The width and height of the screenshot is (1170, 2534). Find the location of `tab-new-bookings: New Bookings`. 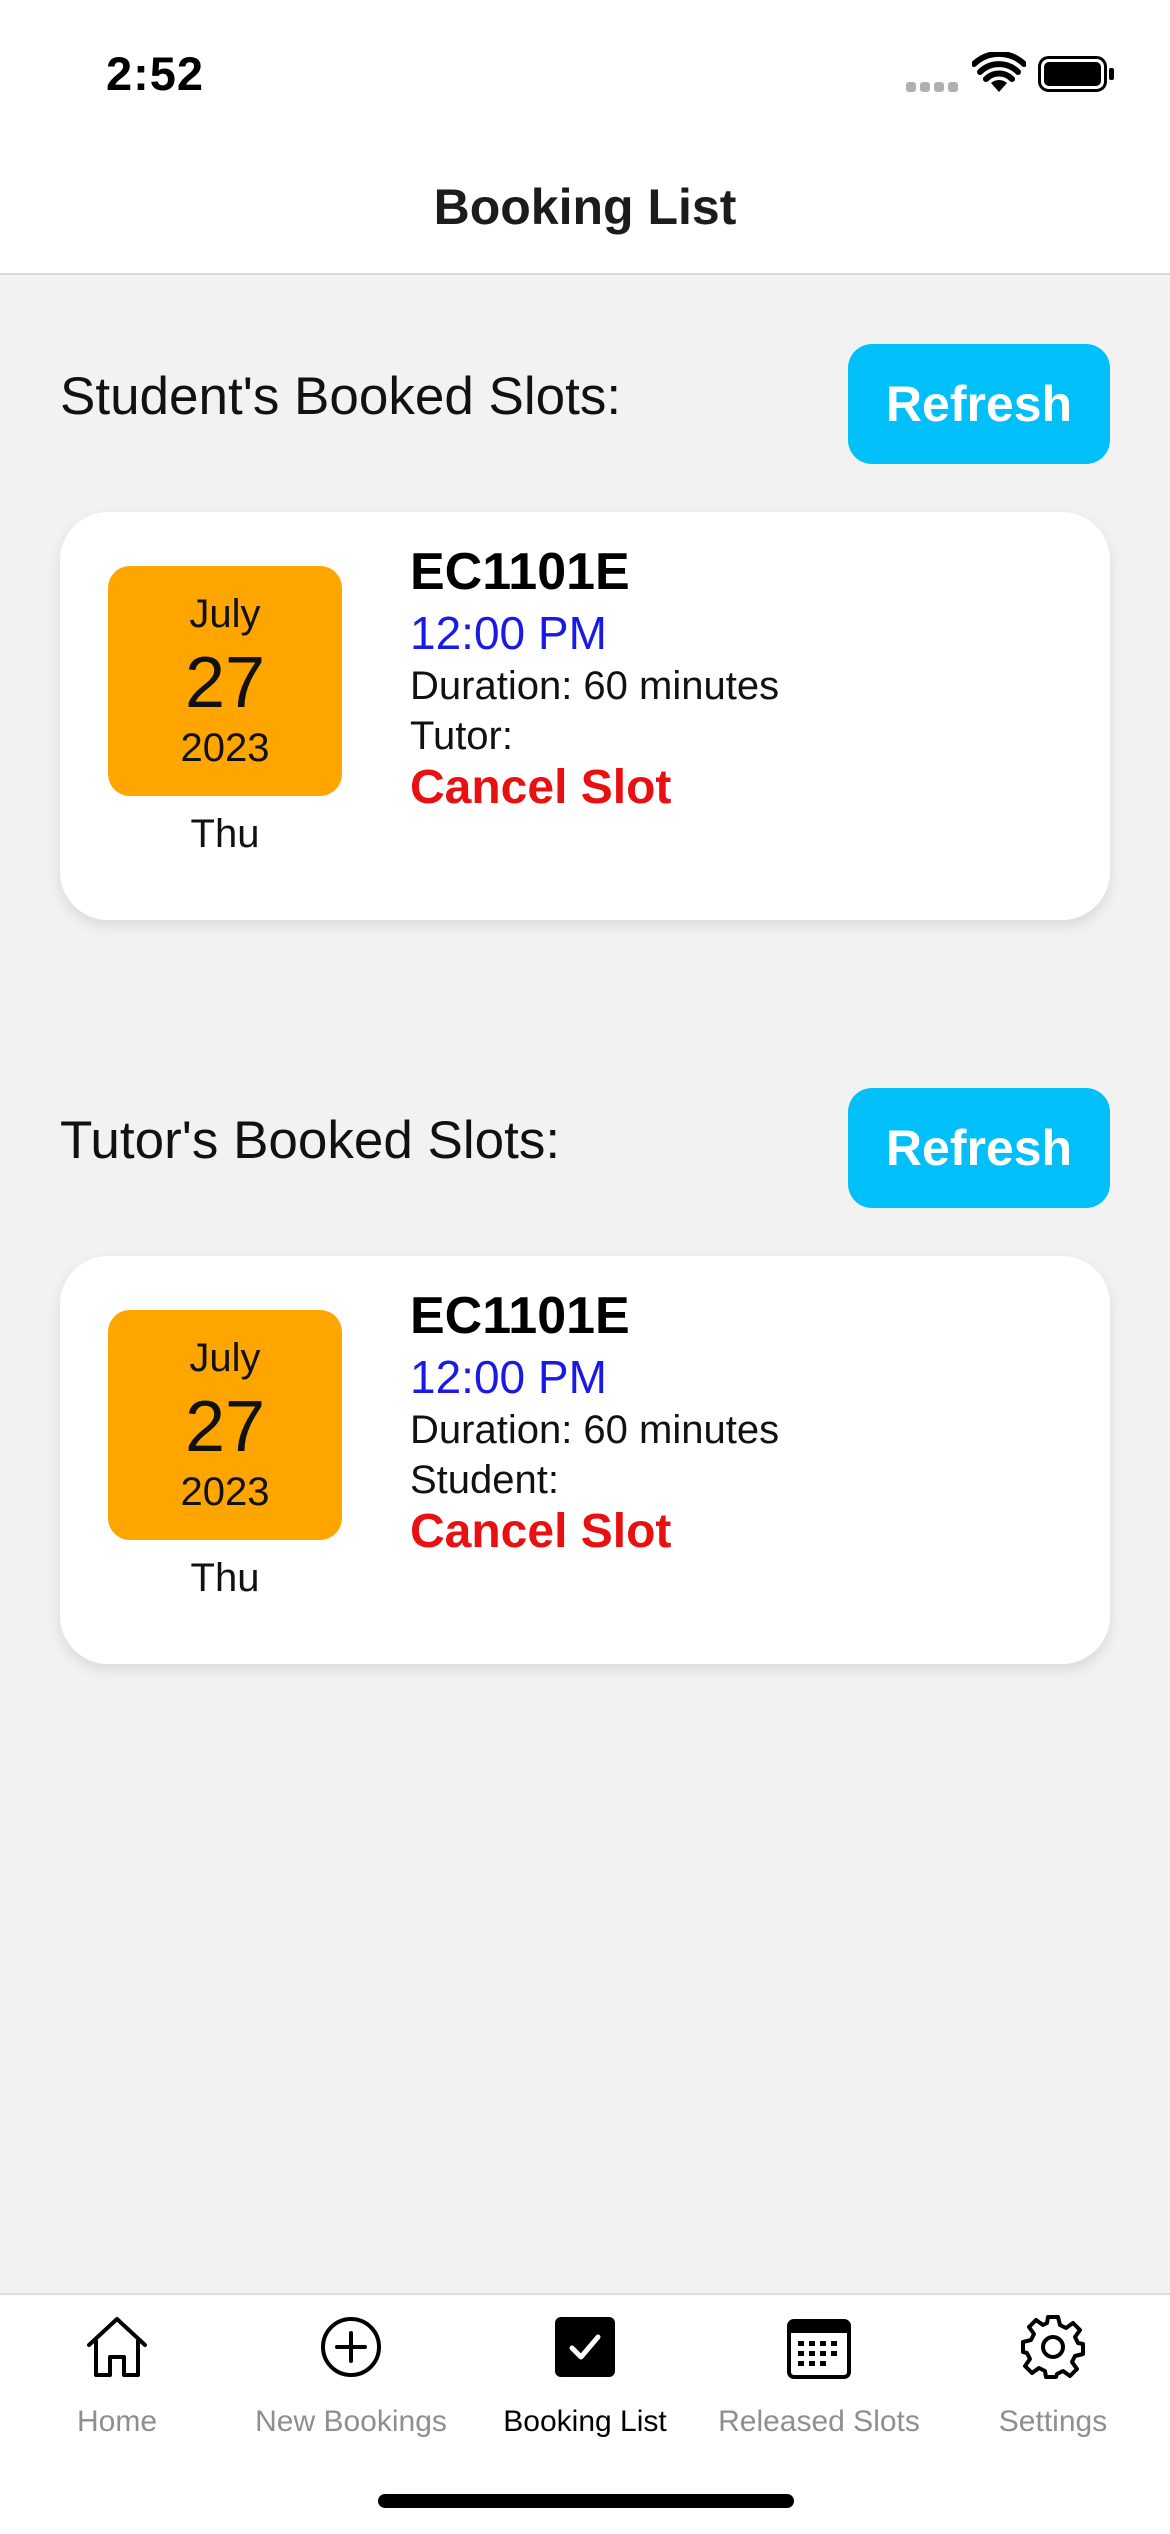

tab-new-bookings: New Bookings is located at coordinates (351, 2388).